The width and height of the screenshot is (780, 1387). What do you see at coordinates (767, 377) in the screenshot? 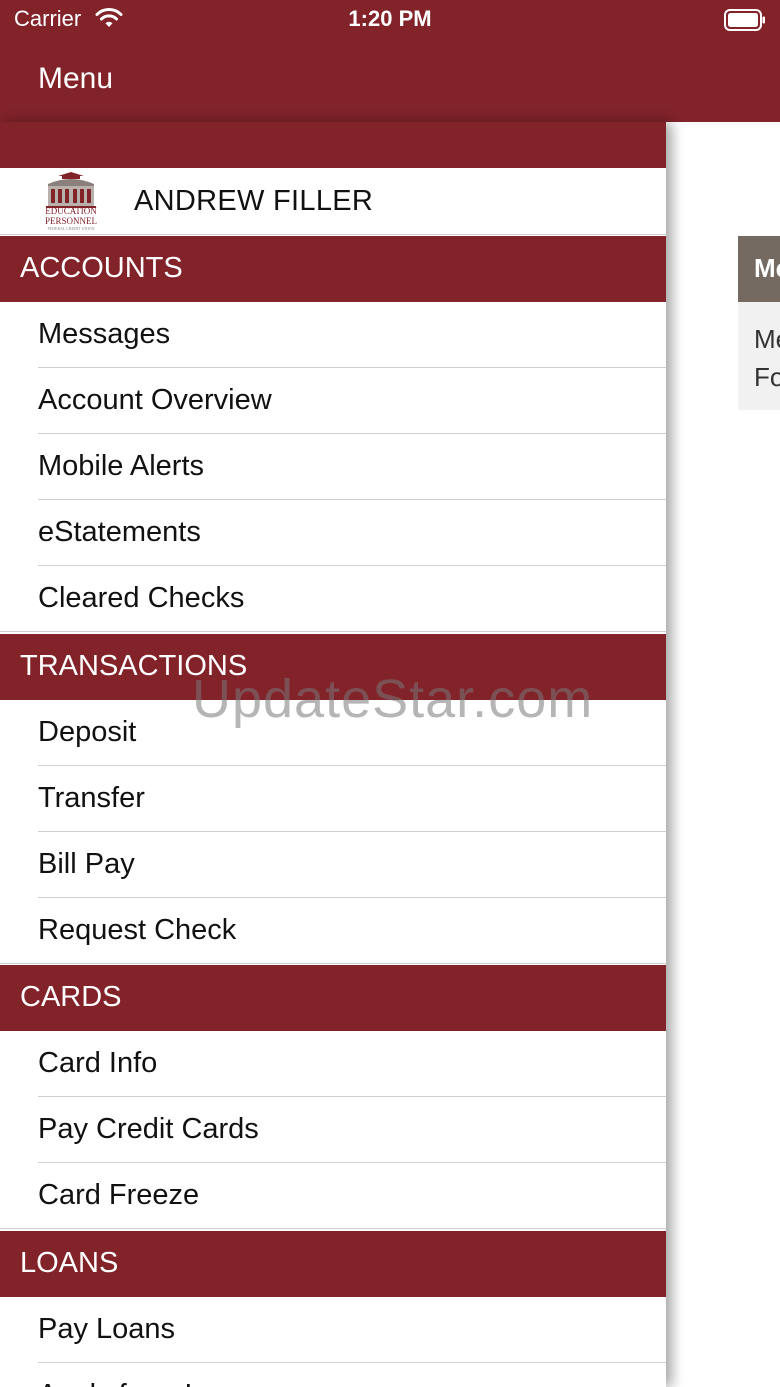
I see `content-card-line: Fo` at bounding box center [767, 377].